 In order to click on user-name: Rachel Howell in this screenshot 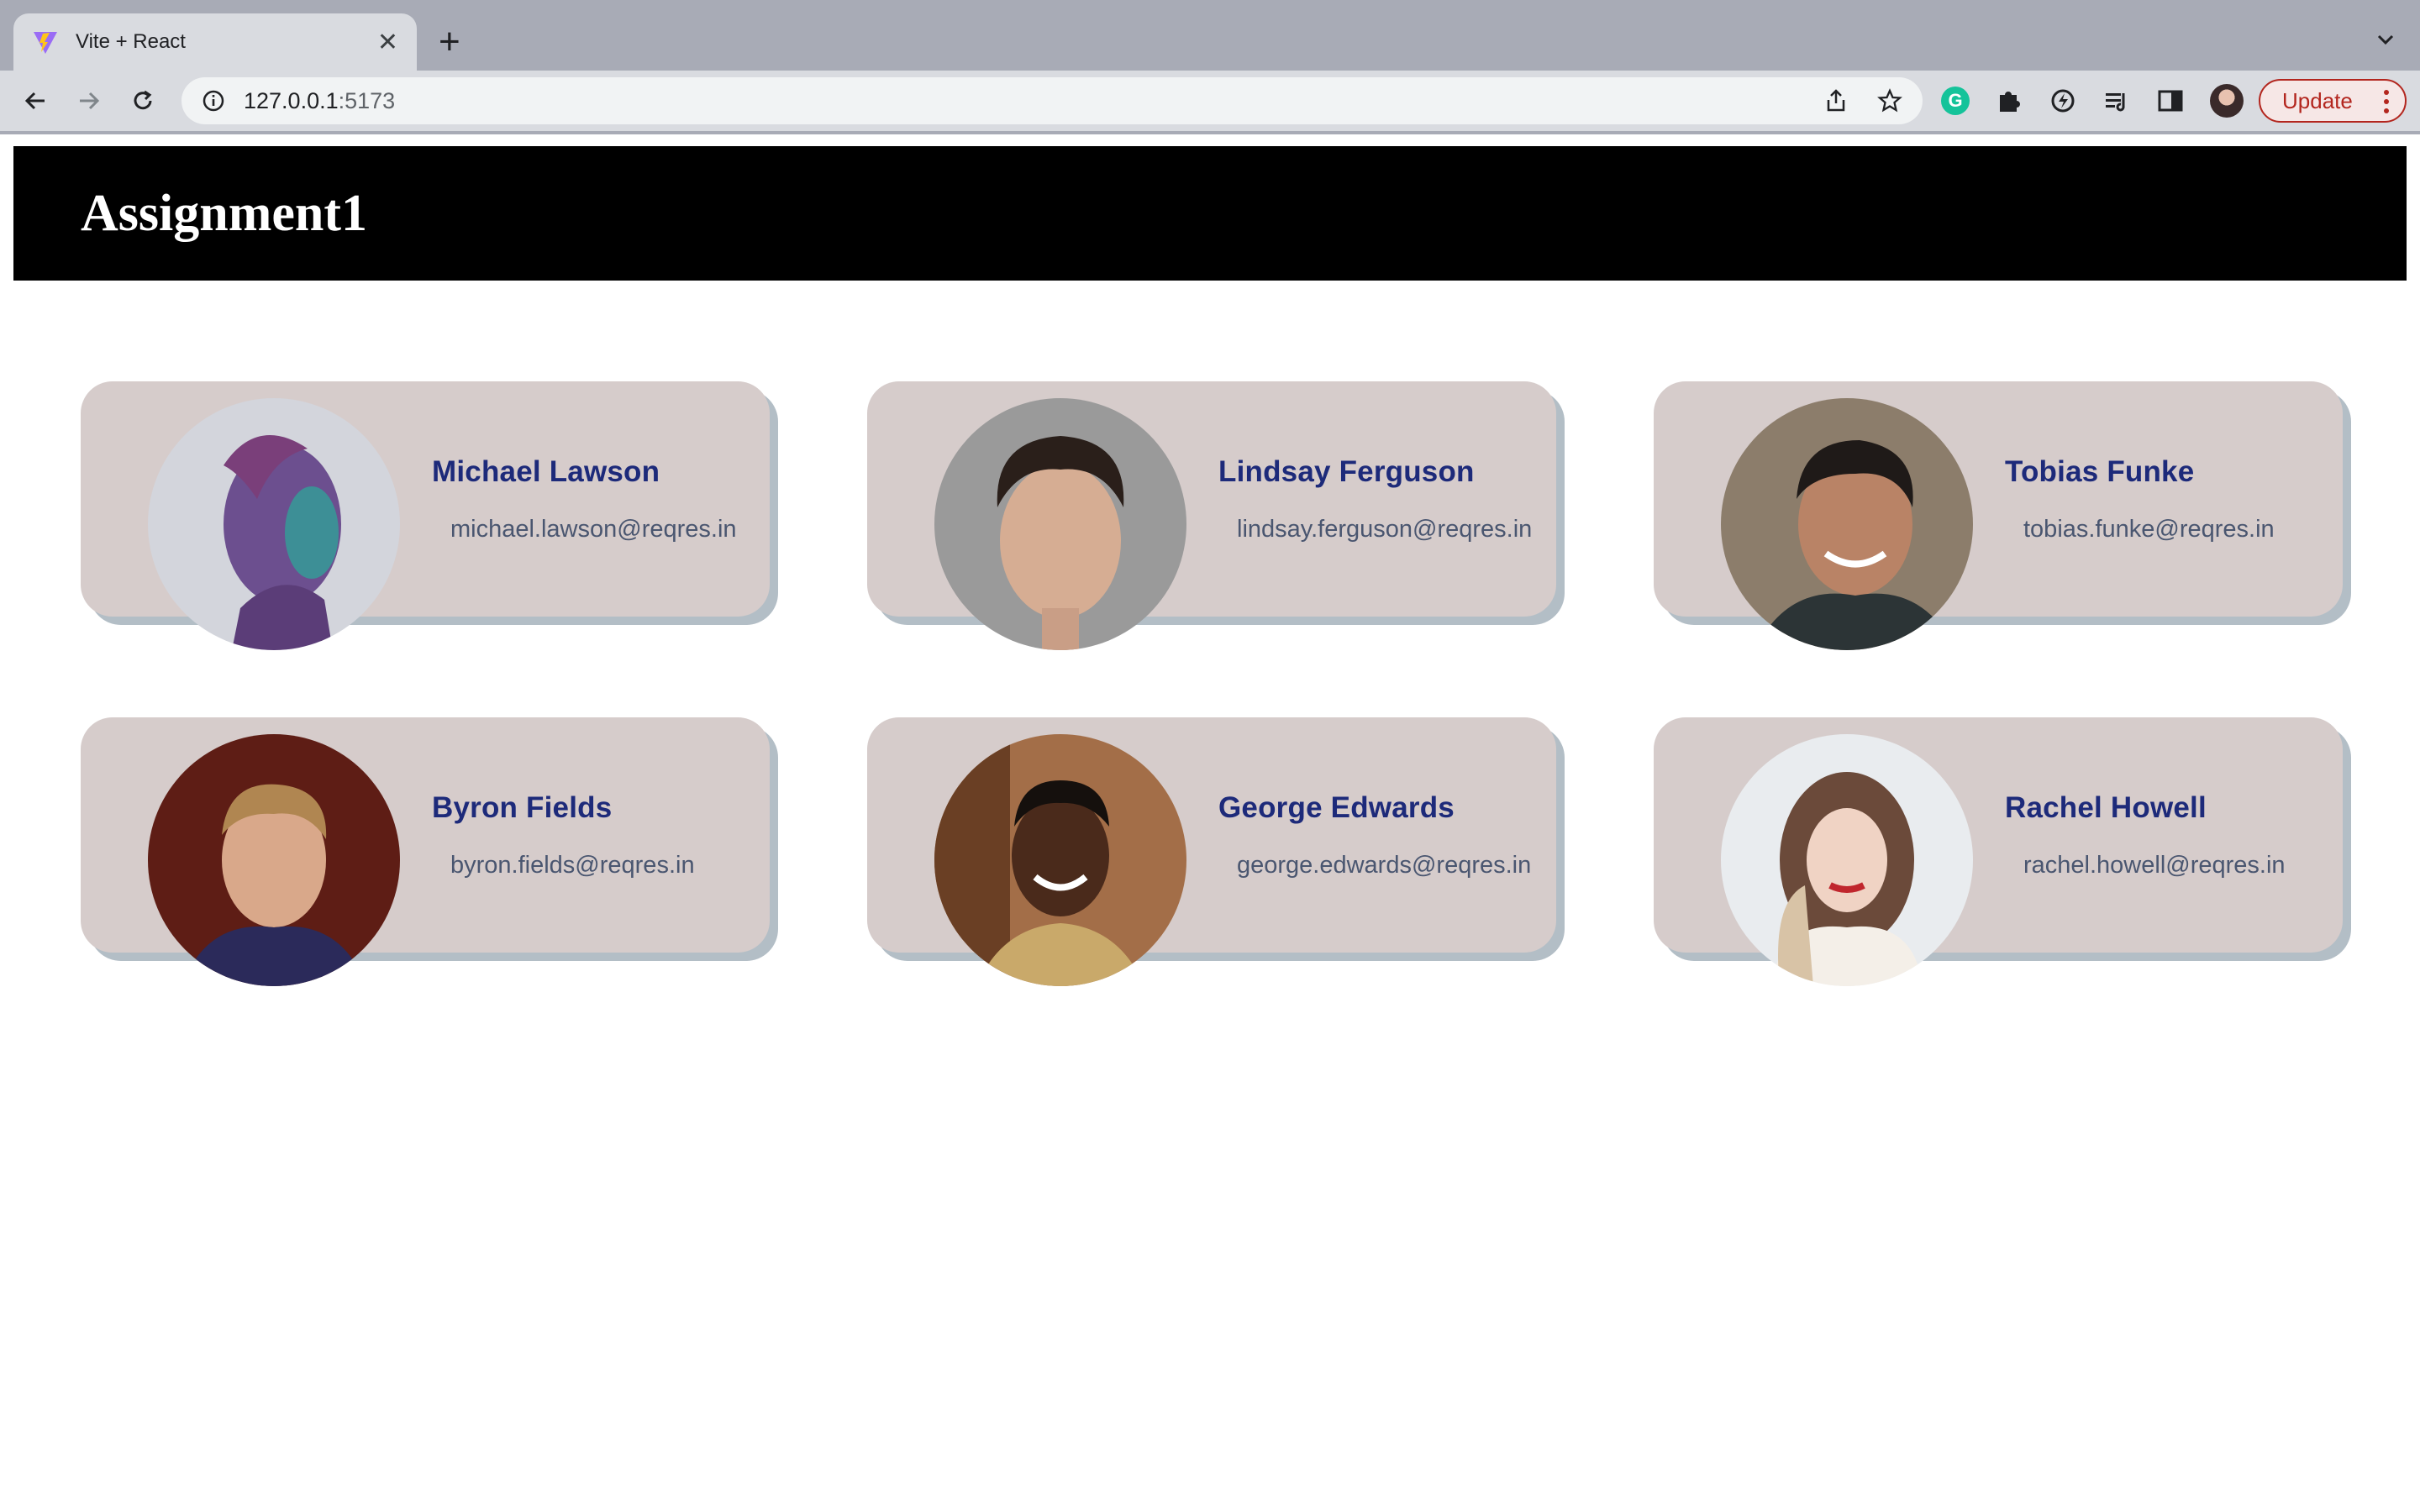, I will do `click(2106, 807)`.